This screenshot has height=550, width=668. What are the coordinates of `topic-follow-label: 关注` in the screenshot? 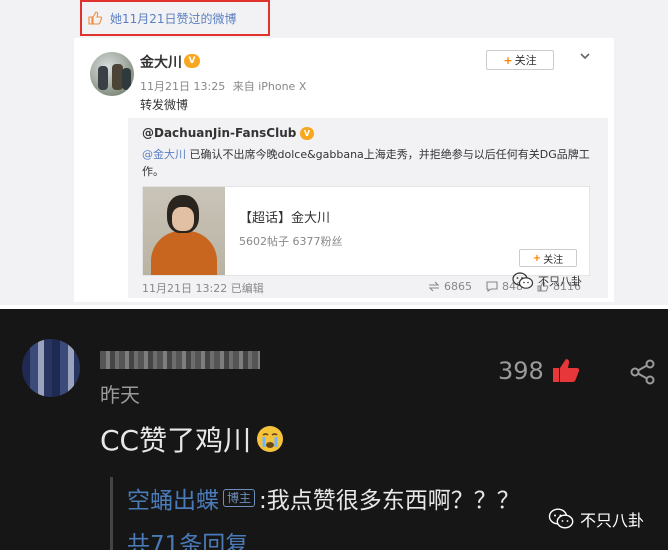 It's located at (553, 260).